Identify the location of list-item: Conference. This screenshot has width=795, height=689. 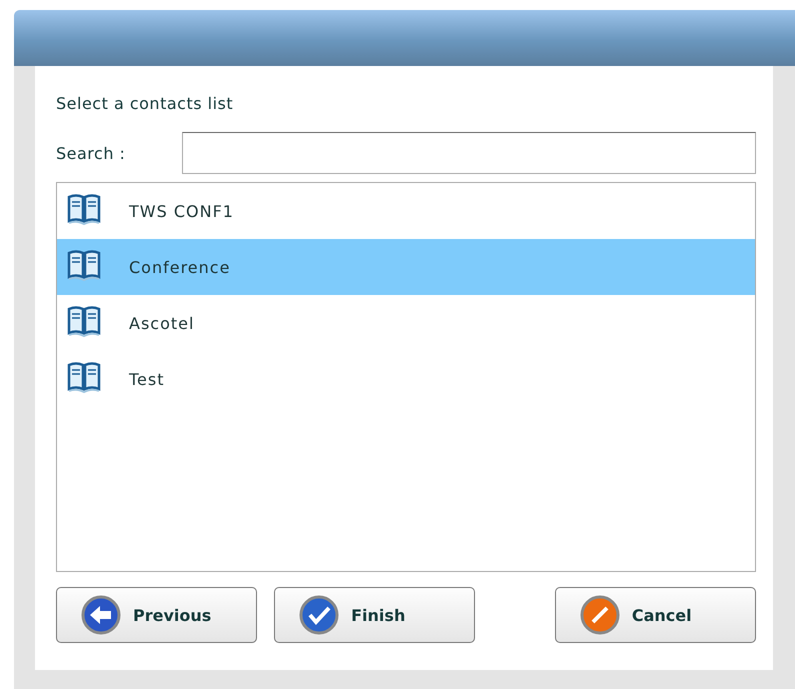
(406, 267).